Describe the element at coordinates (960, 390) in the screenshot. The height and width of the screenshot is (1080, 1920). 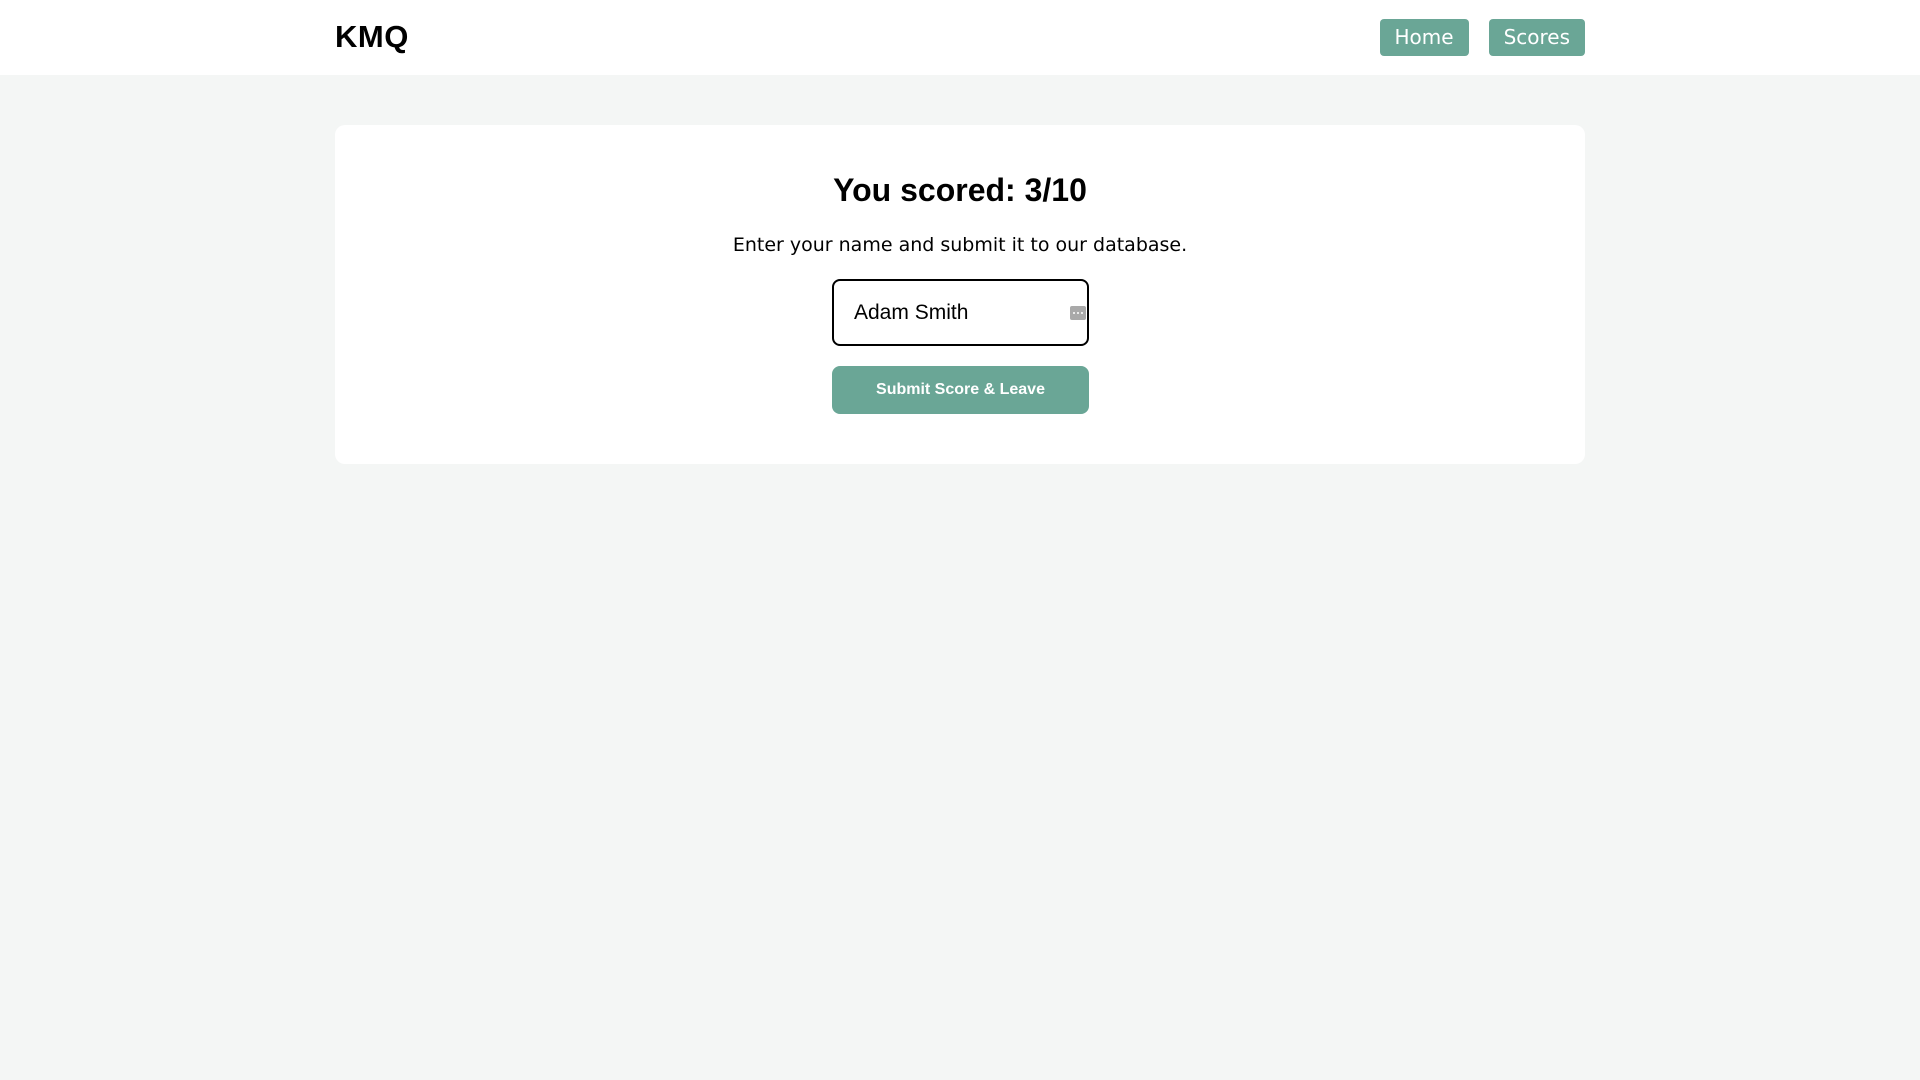
I see `submit-score-button: Submit Score & Leave` at that location.